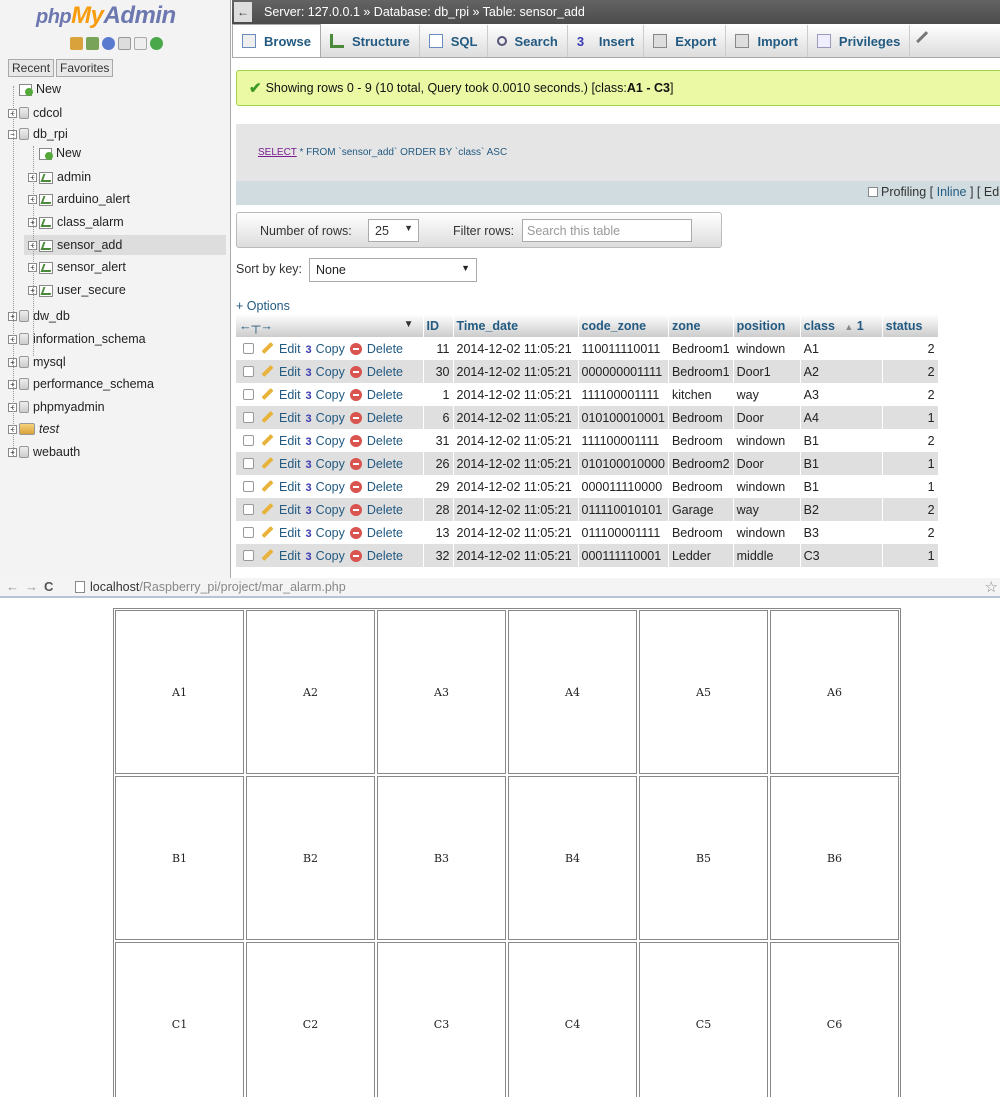 This screenshot has width=1000, height=1097. I want to click on tab-structure: Structure, so click(370, 41).